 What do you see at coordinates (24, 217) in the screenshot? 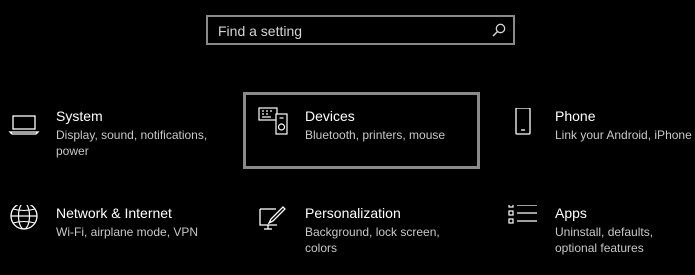
I see `globe-icon` at bounding box center [24, 217].